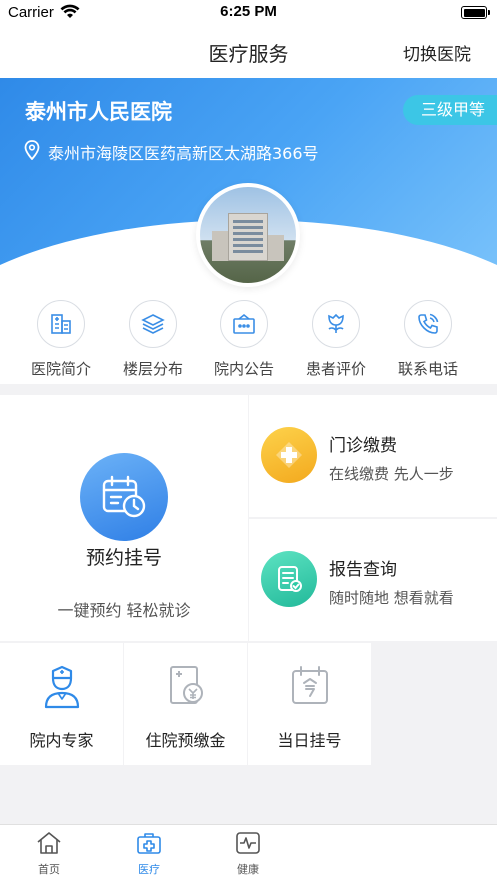 The width and height of the screenshot is (497, 883). What do you see at coordinates (248, 235) in the screenshot?
I see `hospital-photo` at bounding box center [248, 235].